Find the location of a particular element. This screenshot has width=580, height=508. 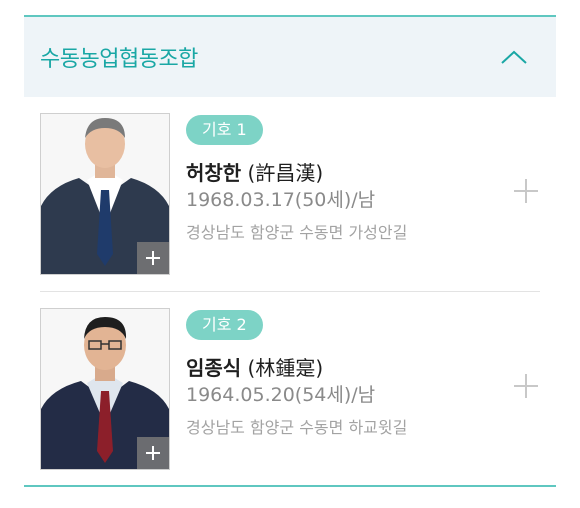

candidate-number-badge: 기호 2 is located at coordinates (224, 325).